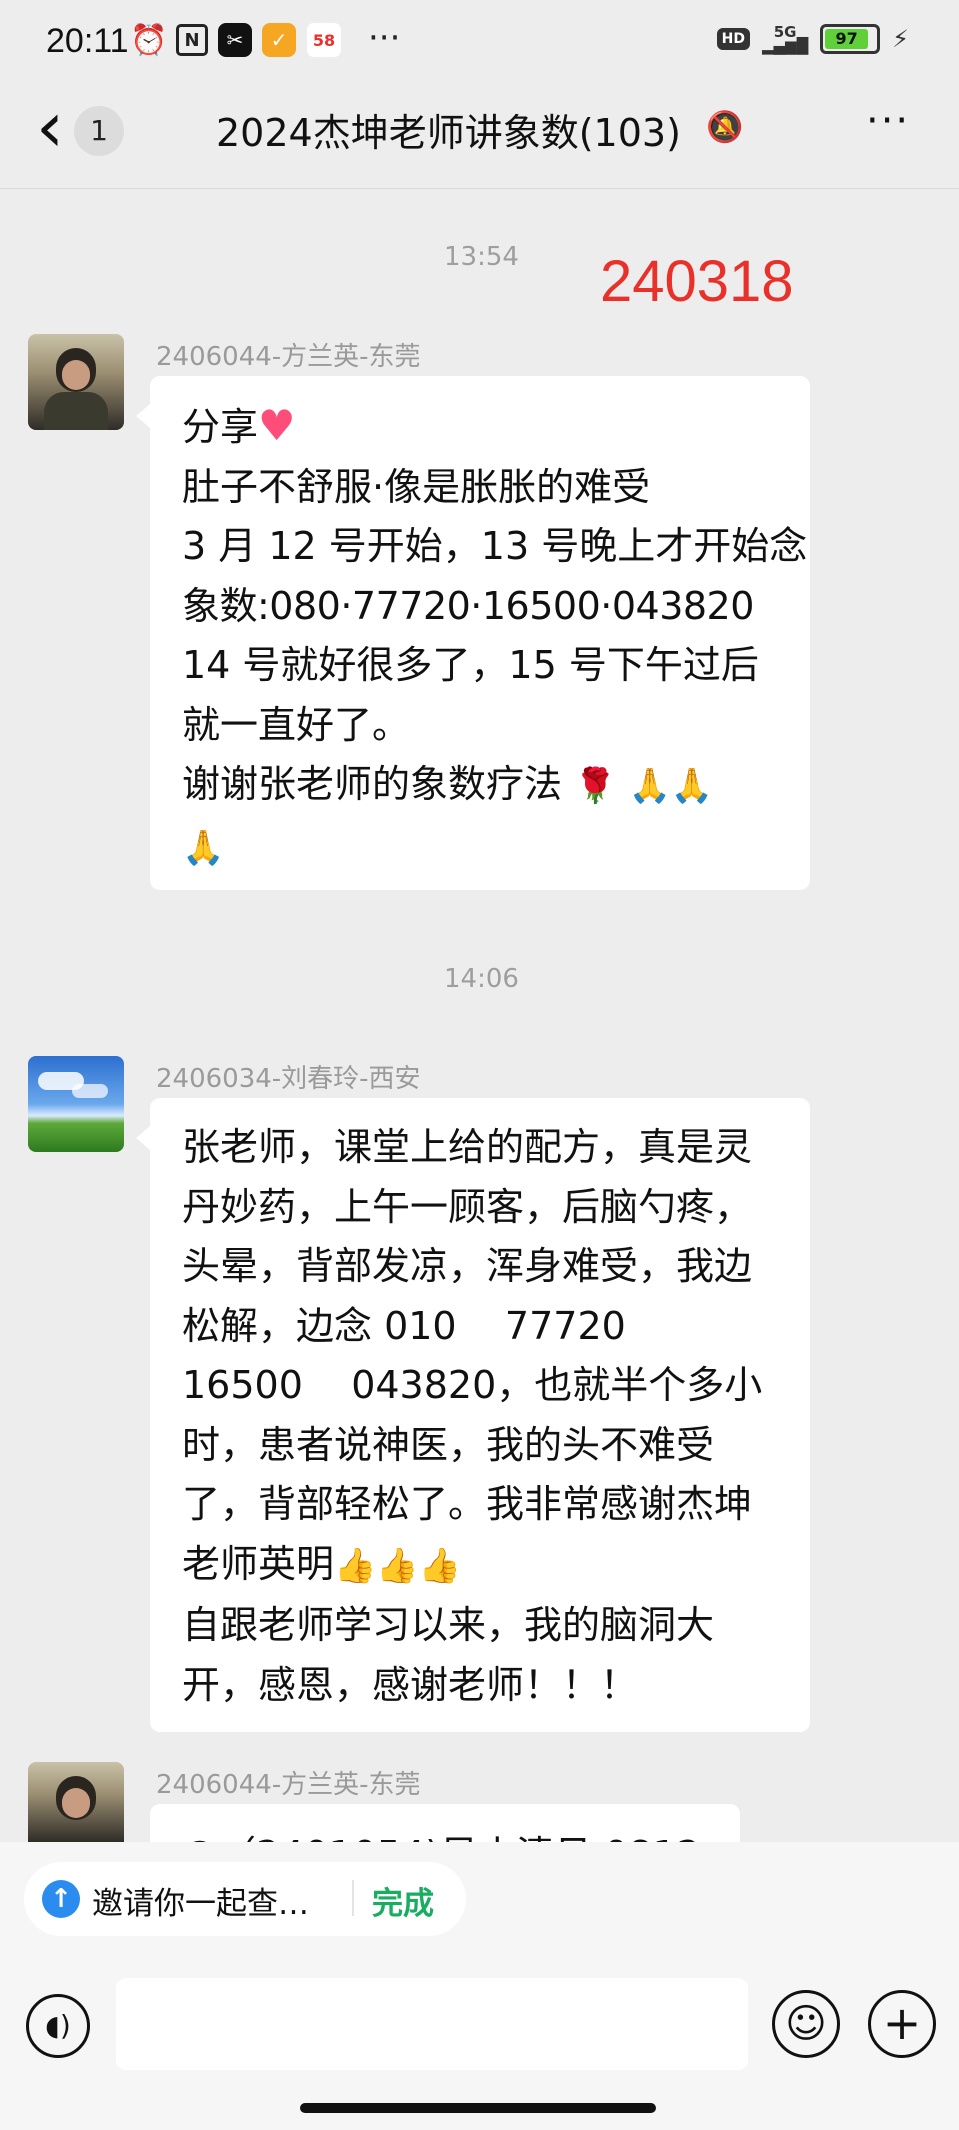 This screenshot has width=959, height=2130. I want to click on nfc-icon: N, so click(192, 40).